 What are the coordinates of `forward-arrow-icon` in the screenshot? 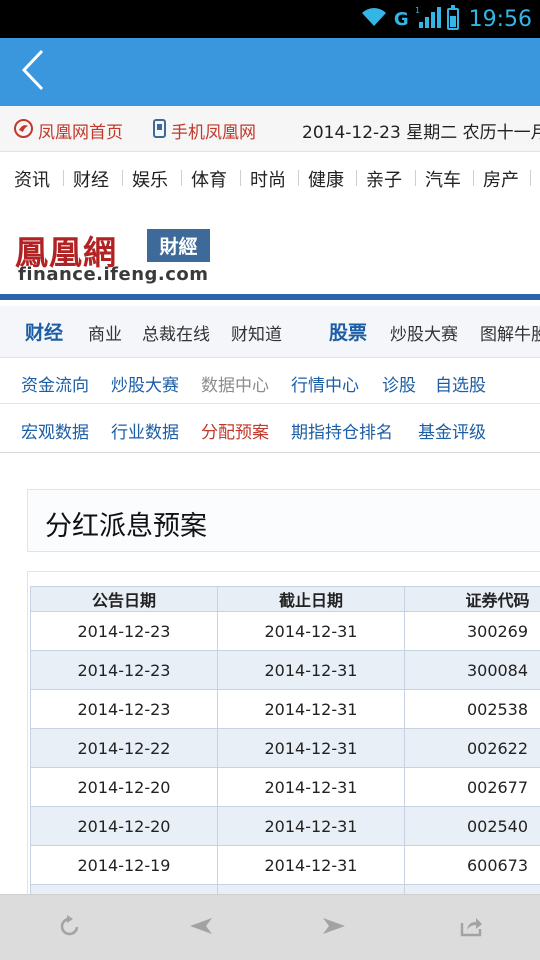 It's located at (334, 928).